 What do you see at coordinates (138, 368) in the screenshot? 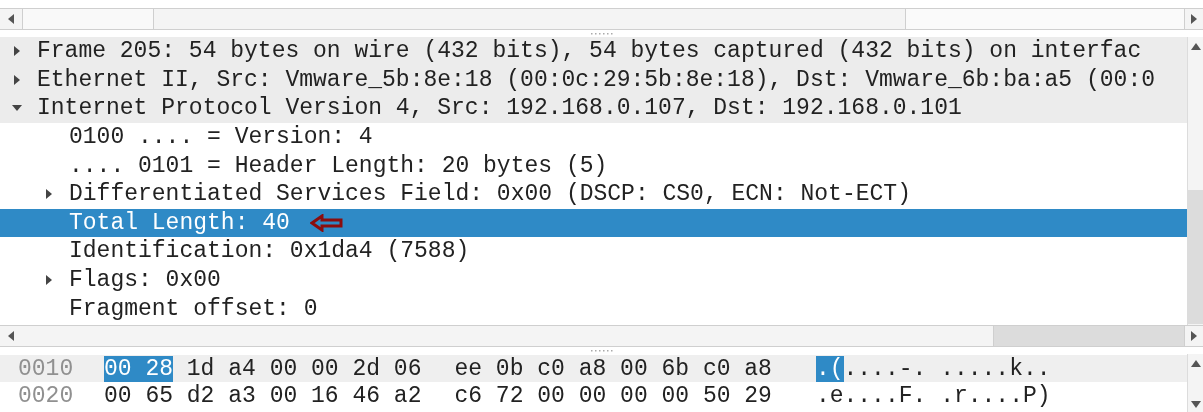
I see `hex-bytes: 00 28` at bounding box center [138, 368].